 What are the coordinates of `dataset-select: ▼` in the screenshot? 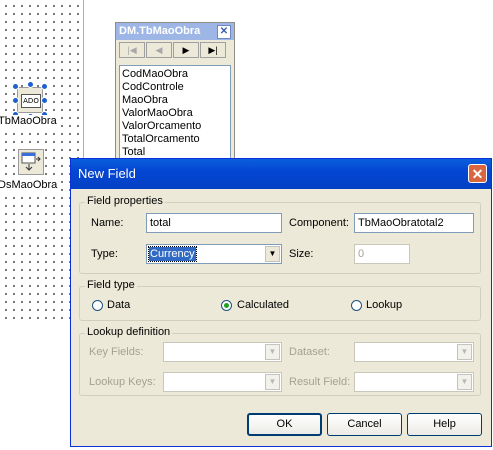 It's located at (414, 352).